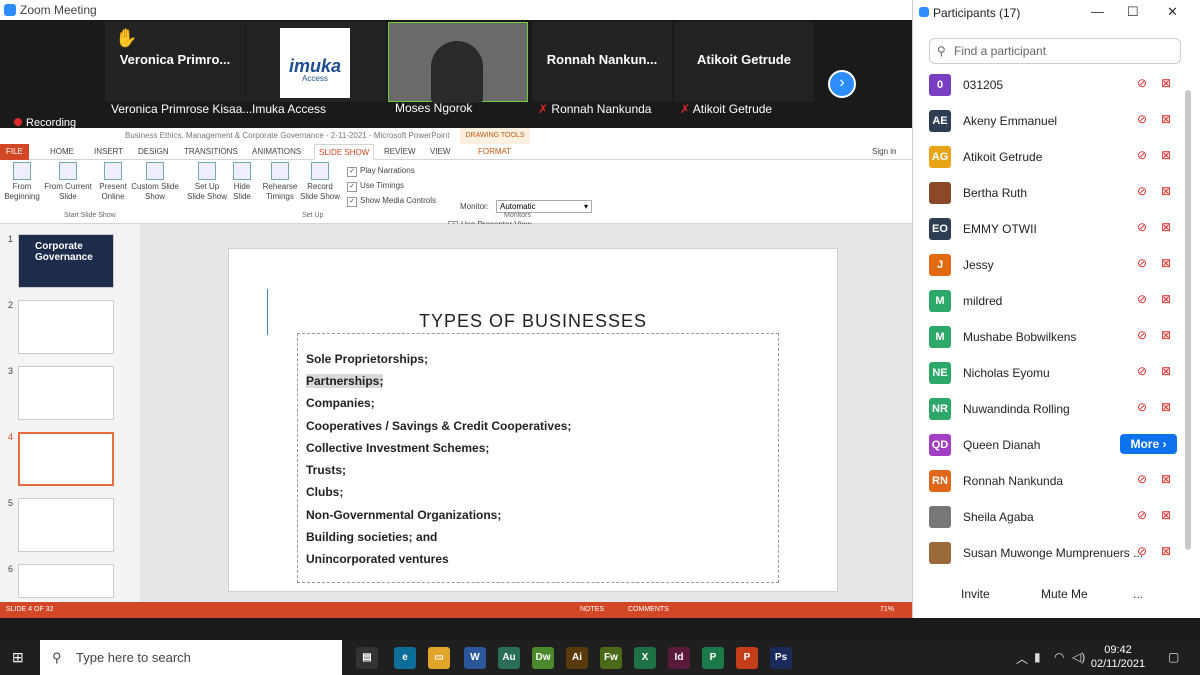  What do you see at coordinates (1051, 122) in the screenshot?
I see `participant-row: AE Akeny Emmanuel ⊘ ⊠` at bounding box center [1051, 122].